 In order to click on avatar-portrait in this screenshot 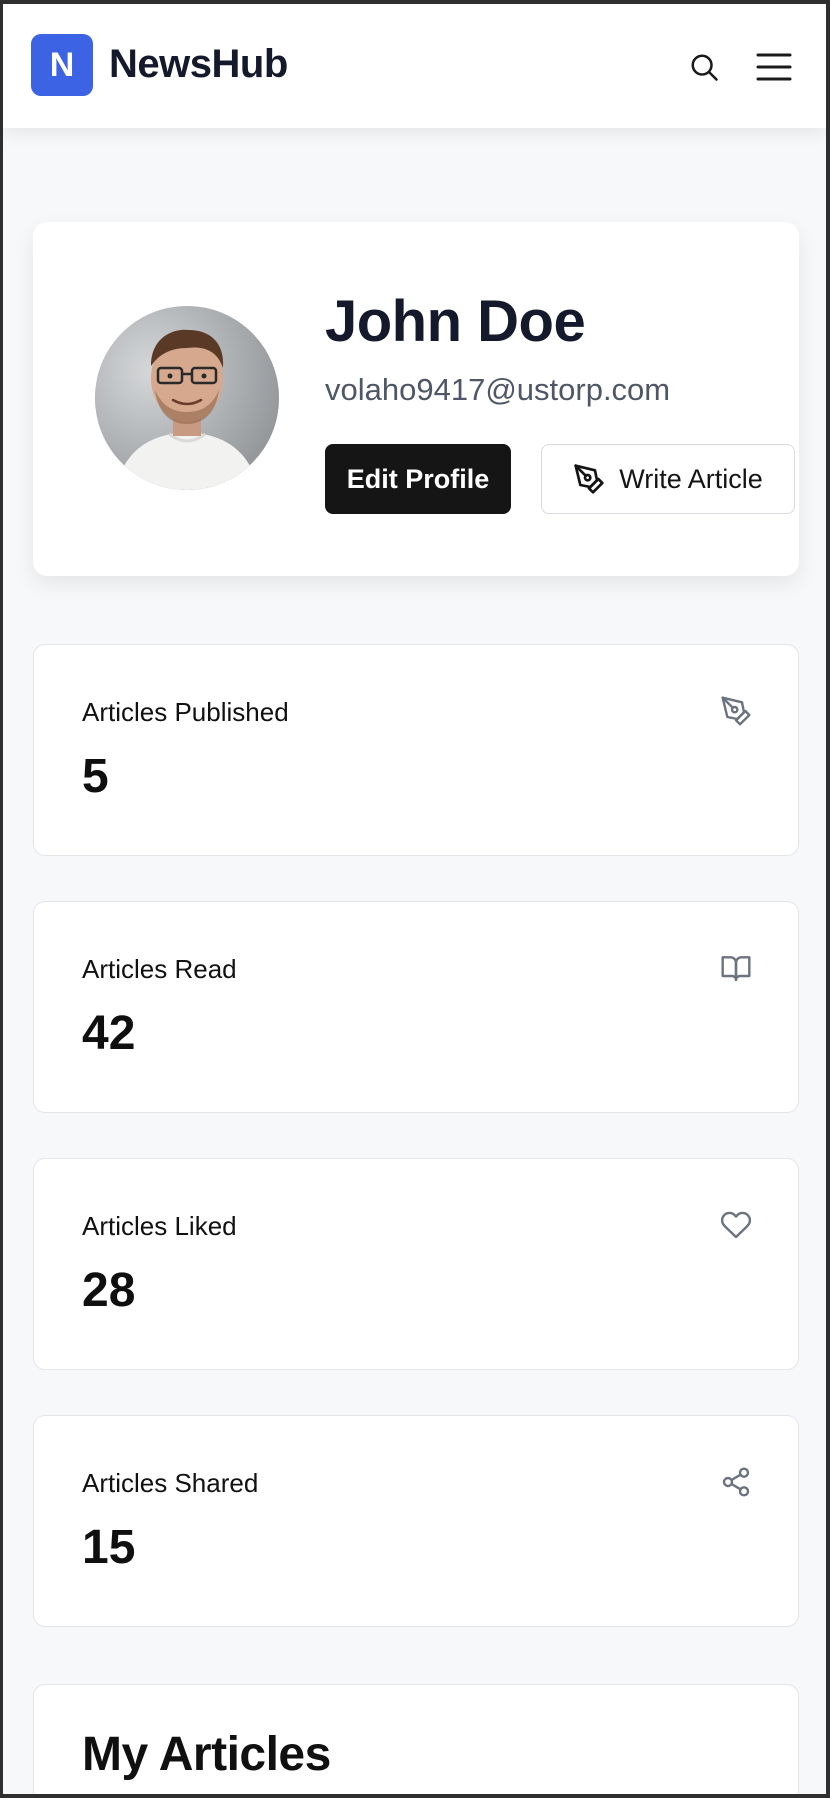, I will do `click(187, 398)`.